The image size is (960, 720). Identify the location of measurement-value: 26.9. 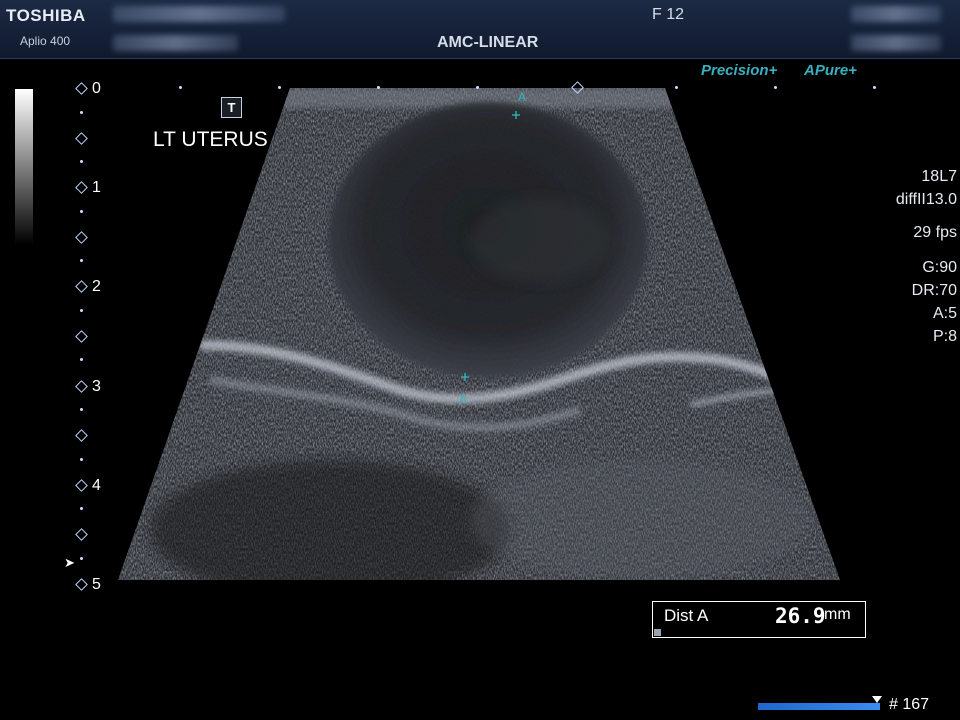
(800, 616).